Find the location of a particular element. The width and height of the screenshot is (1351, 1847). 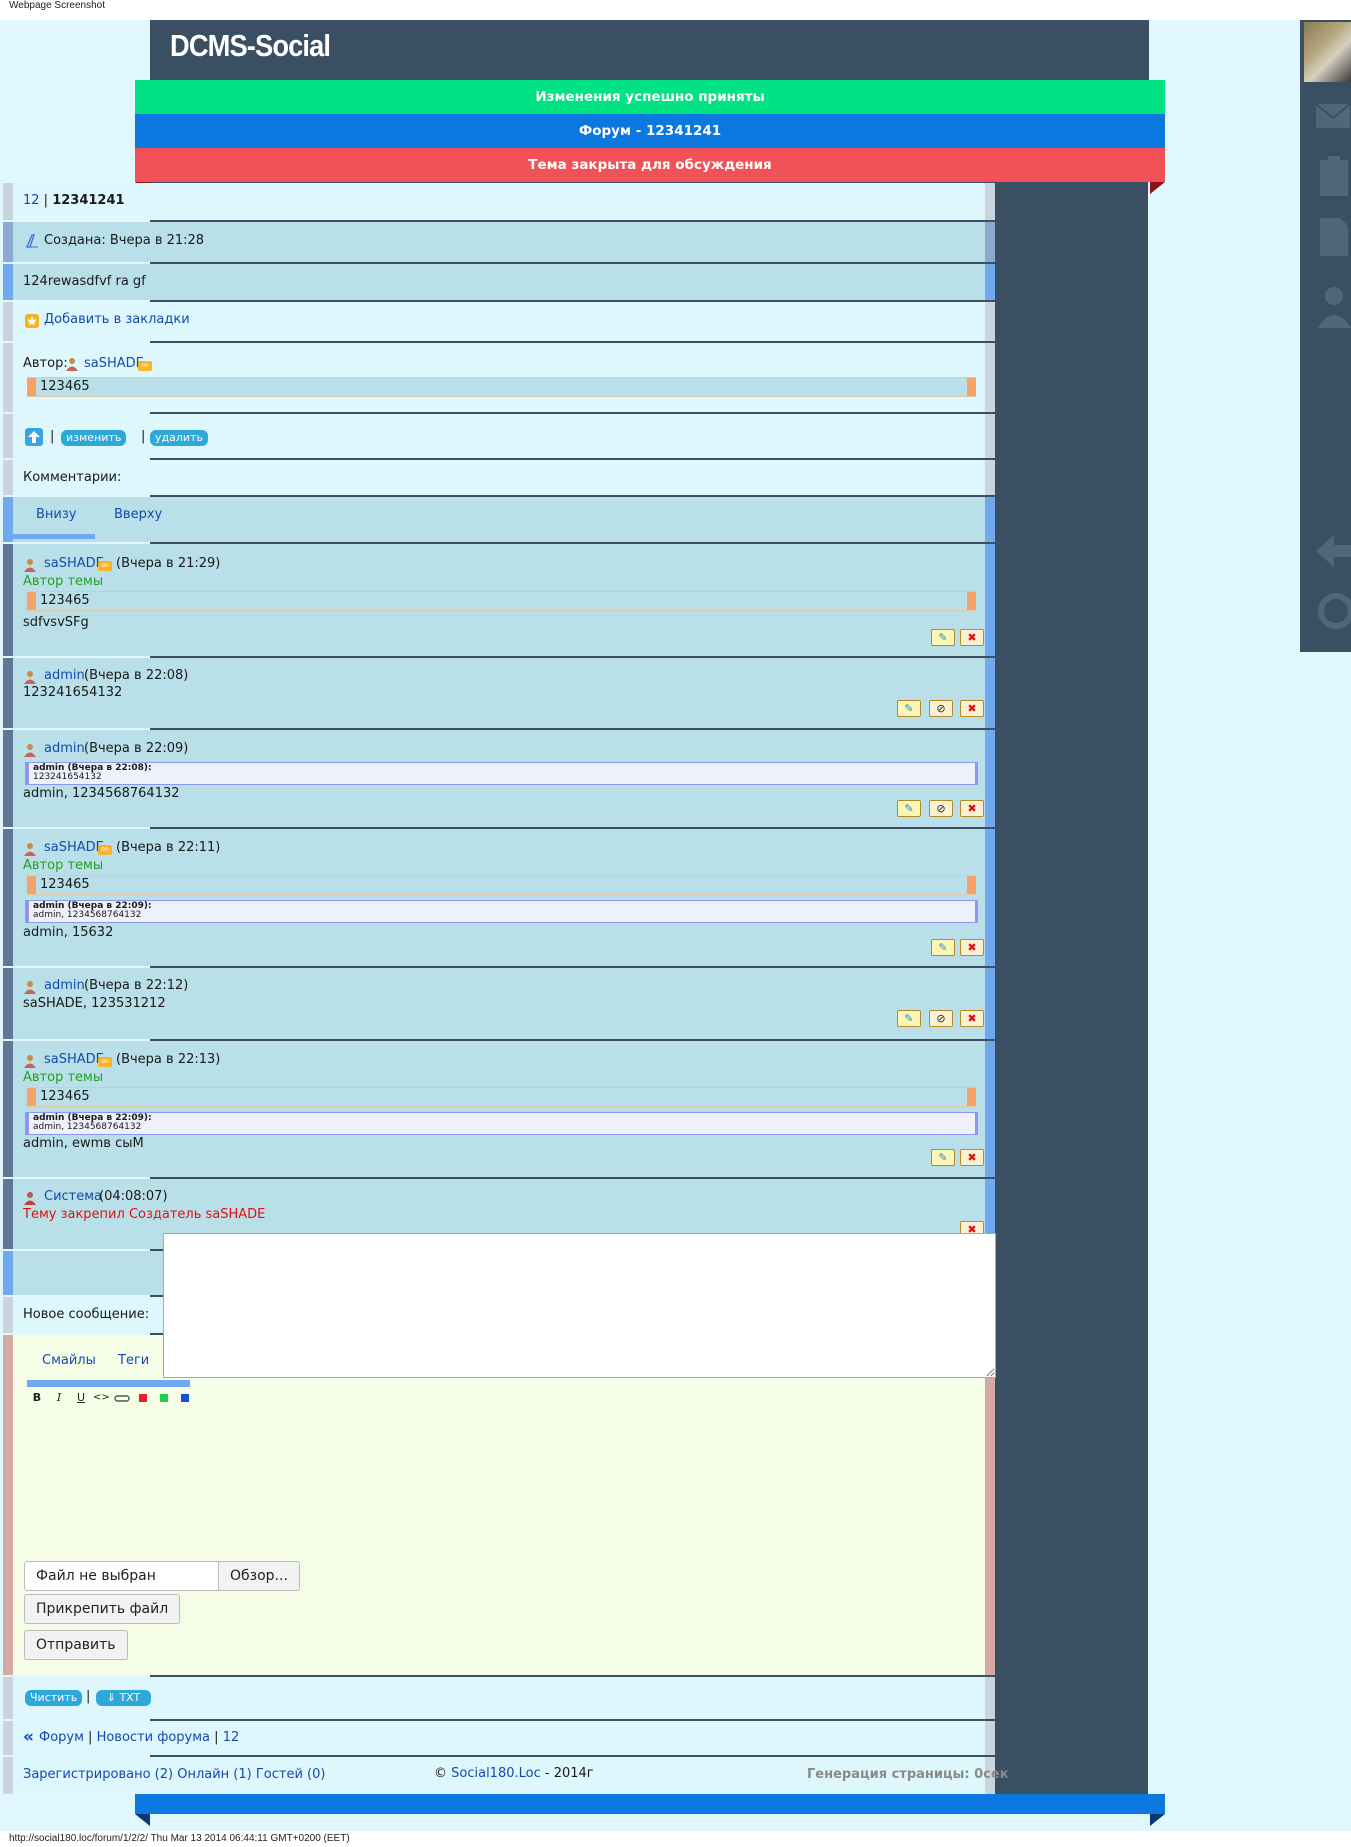

topic-body-row: 124rewasdfvf ra gf is located at coordinates (499, 282).